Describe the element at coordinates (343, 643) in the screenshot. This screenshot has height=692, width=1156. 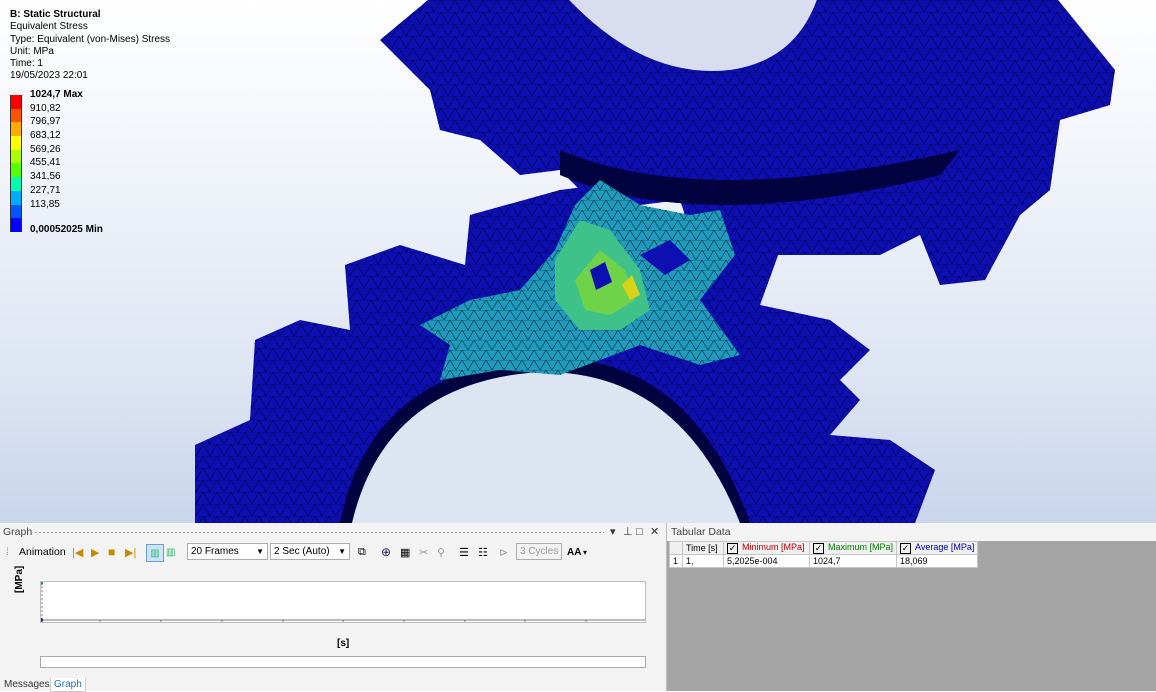
I see `graph-x-label: [s]` at that location.